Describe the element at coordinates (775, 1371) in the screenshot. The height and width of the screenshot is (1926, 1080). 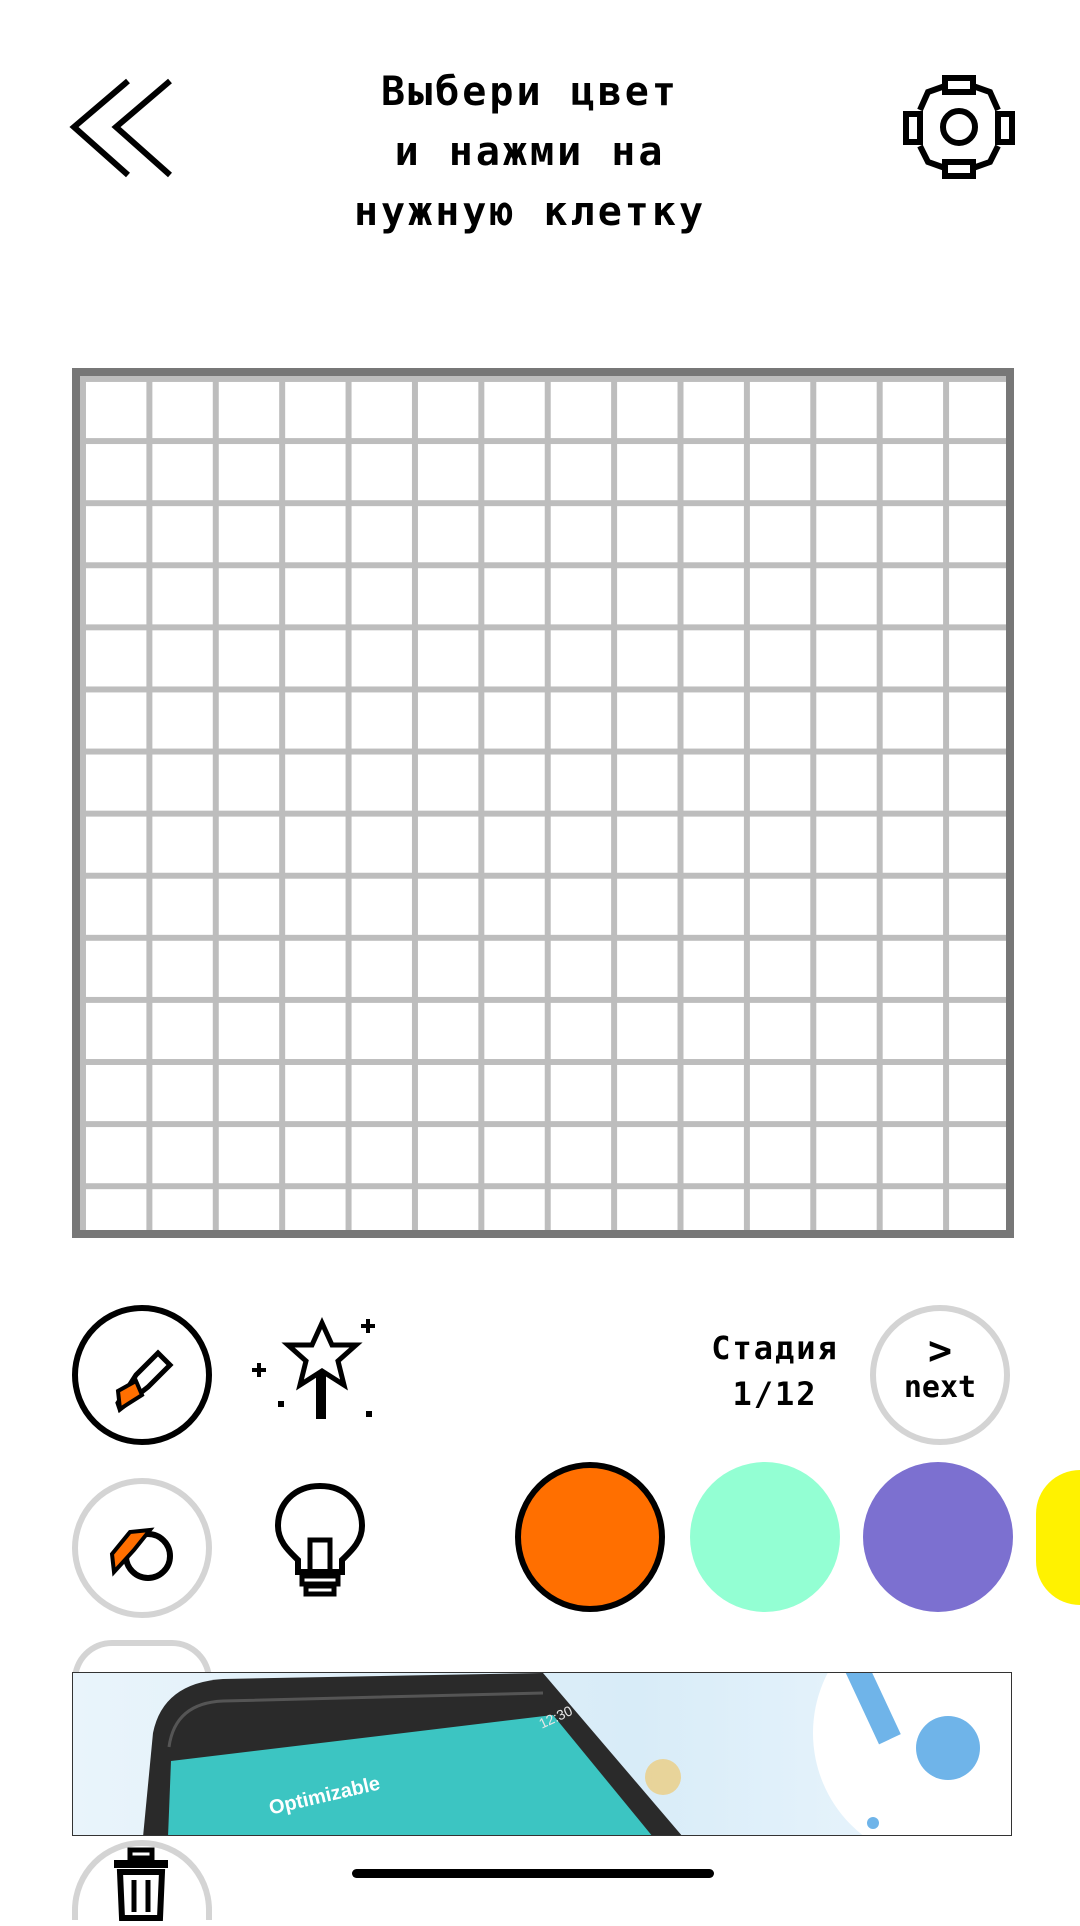
I see `stage-indicator: Стадия 1/12` at that location.